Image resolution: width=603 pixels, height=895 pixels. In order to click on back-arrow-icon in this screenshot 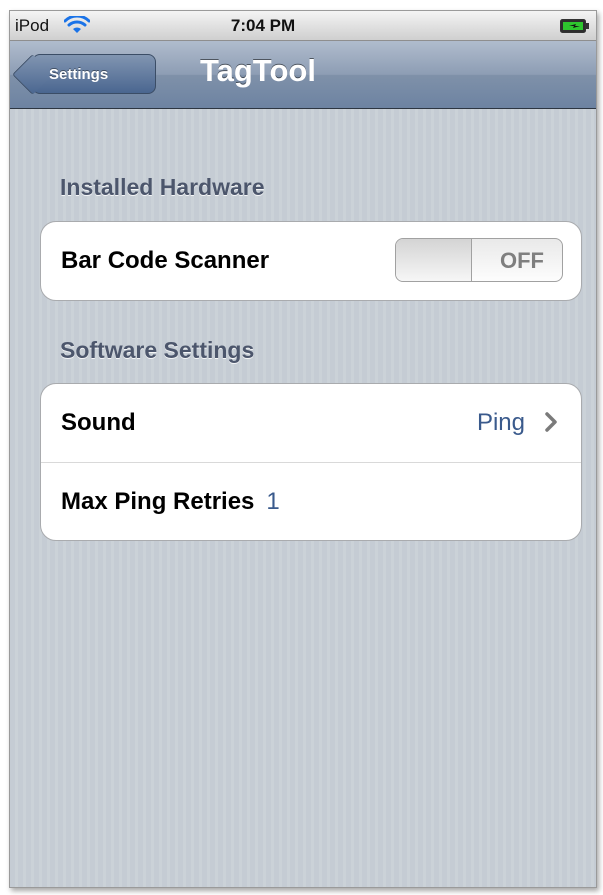, I will do `click(32, 74)`.